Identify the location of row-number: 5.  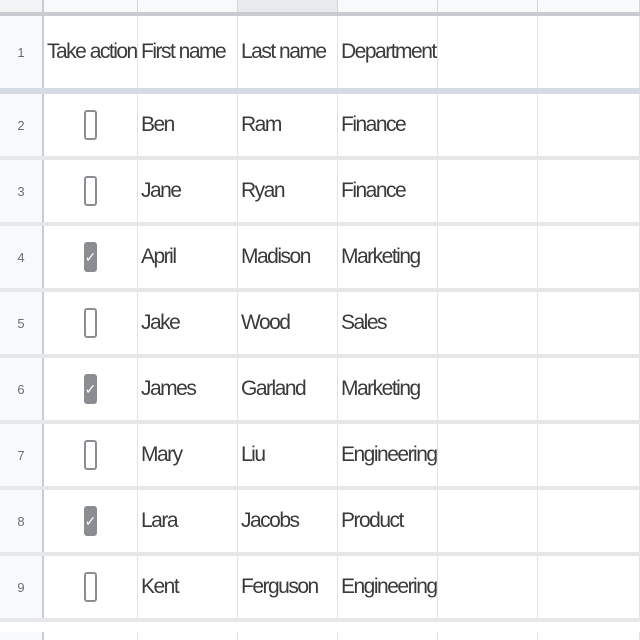
(22, 323).